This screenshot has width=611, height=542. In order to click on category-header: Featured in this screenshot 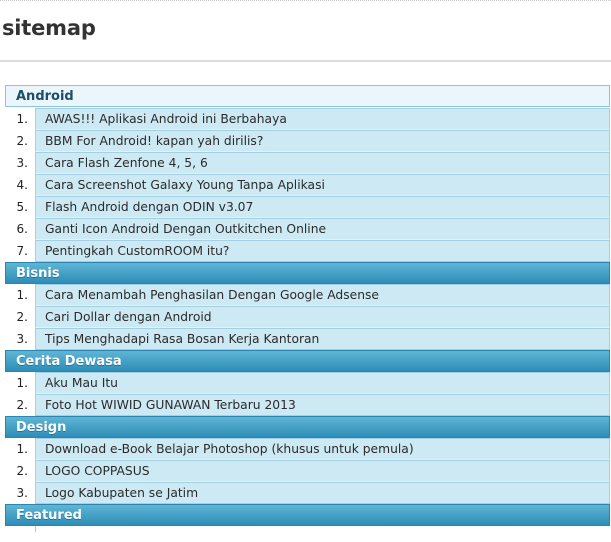, I will do `click(307, 515)`.